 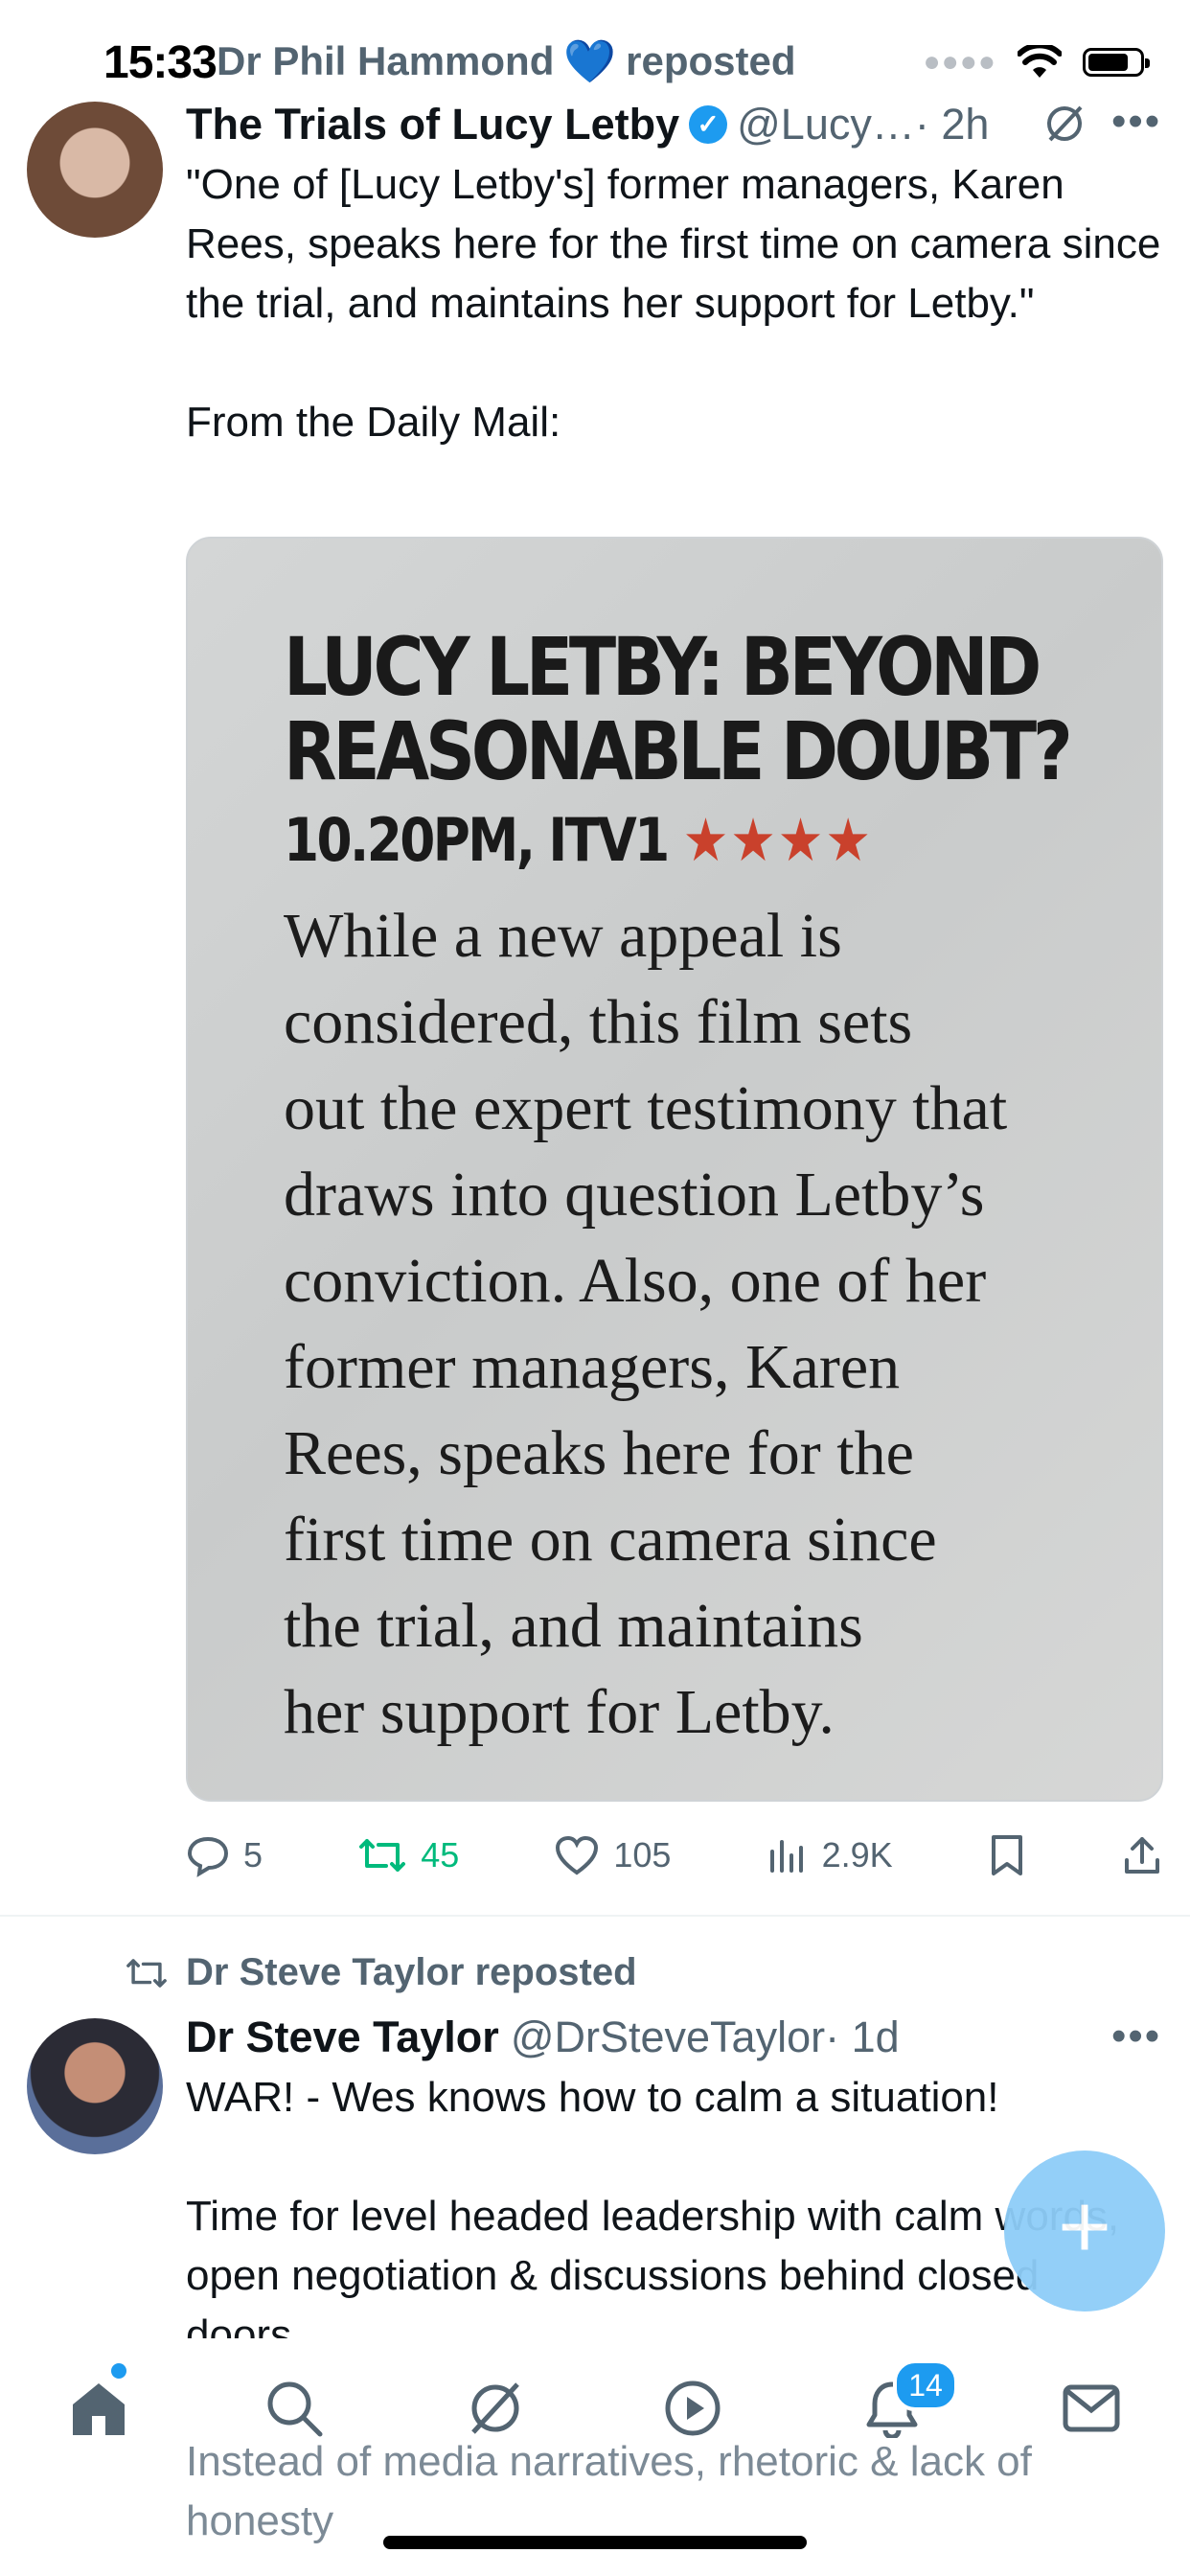 I want to click on views-icon, so click(x=786, y=1856).